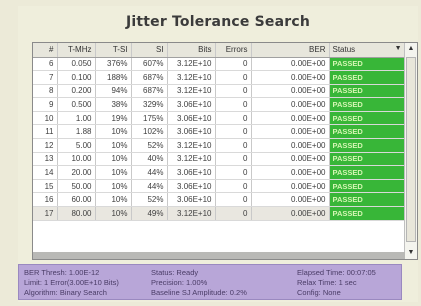  Describe the element at coordinates (149, 159) in the screenshot. I see `cell-si: 40%` at that location.